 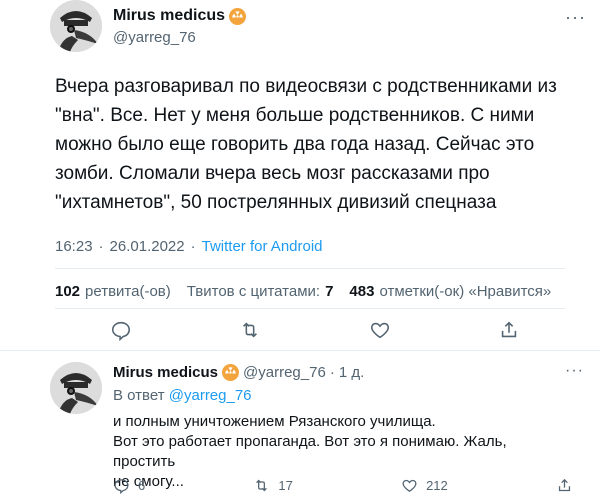 What do you see at coordinates (424, 485) in the screenshot?
I see `reply-like-action: 212` at bounding box center [424, 485].